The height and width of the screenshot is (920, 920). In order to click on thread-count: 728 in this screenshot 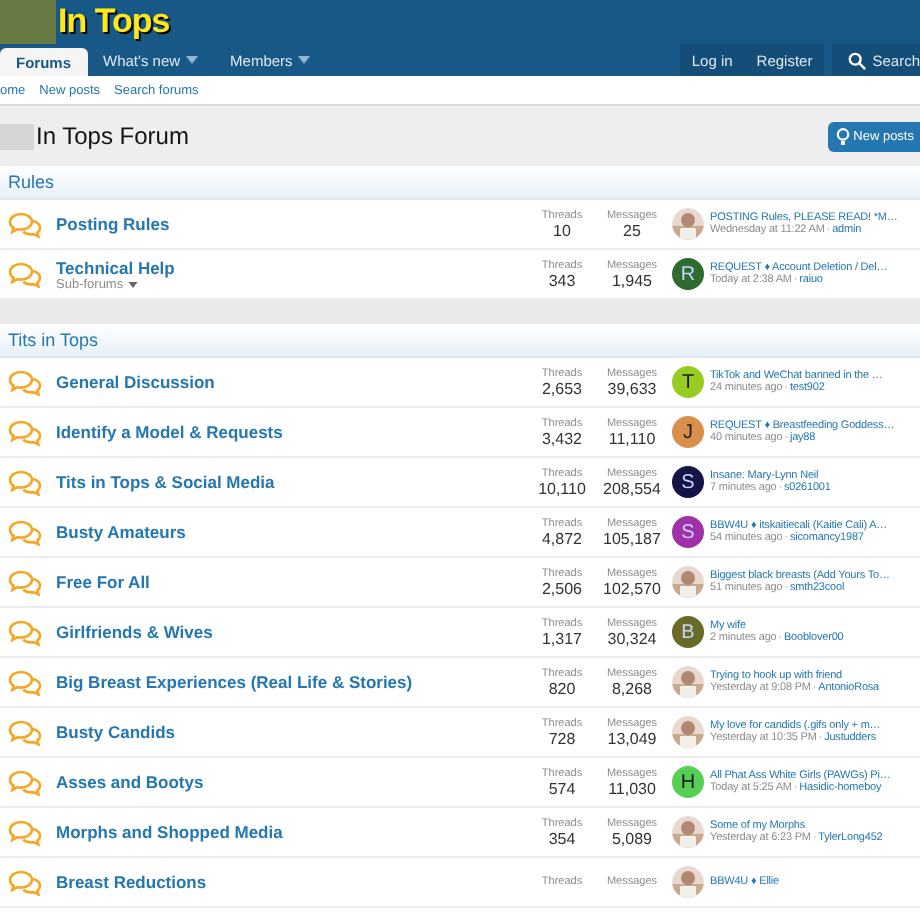, I will do `click(562, 738)`.